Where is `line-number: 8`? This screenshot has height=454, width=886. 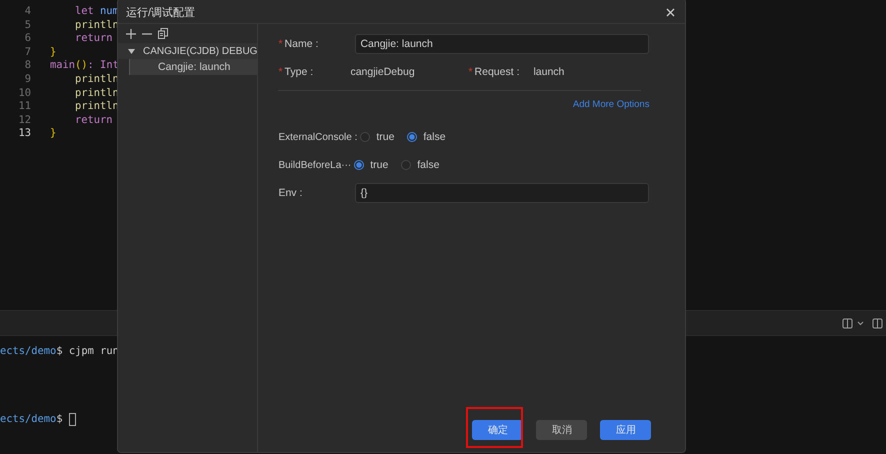 line-number: 8 is located at coordinates (27, 66).